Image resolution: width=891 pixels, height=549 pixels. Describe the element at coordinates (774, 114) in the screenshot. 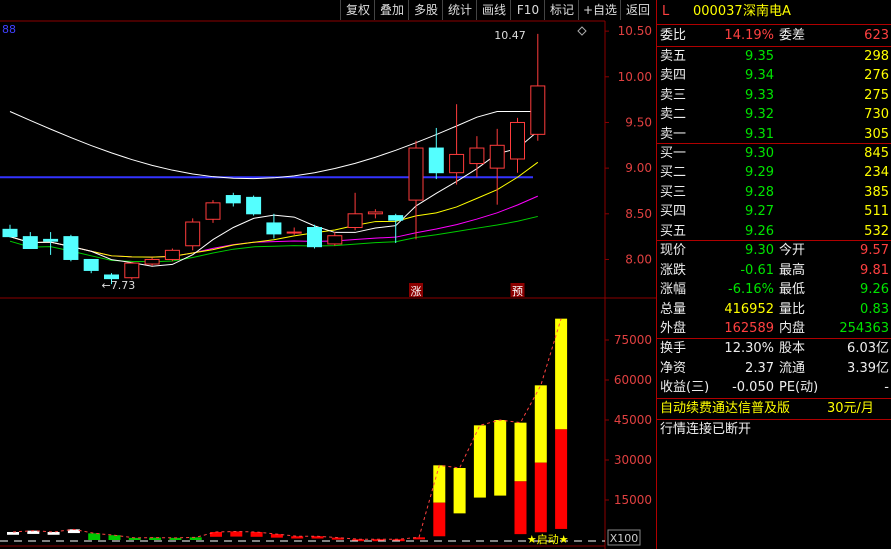

I see `asks-row: 卖二 9.32 730` at that location.